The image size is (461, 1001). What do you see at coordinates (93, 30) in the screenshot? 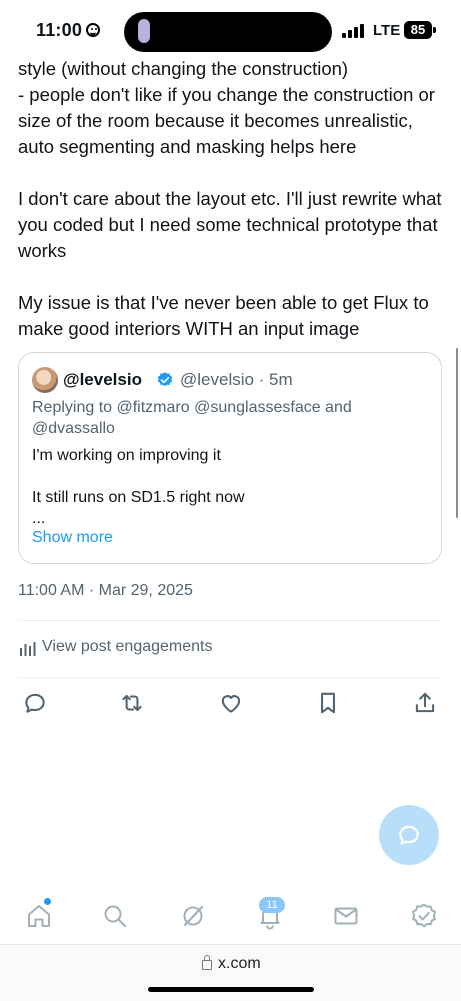
I see `focus-mode-icon` at bounding box center [93, 30].